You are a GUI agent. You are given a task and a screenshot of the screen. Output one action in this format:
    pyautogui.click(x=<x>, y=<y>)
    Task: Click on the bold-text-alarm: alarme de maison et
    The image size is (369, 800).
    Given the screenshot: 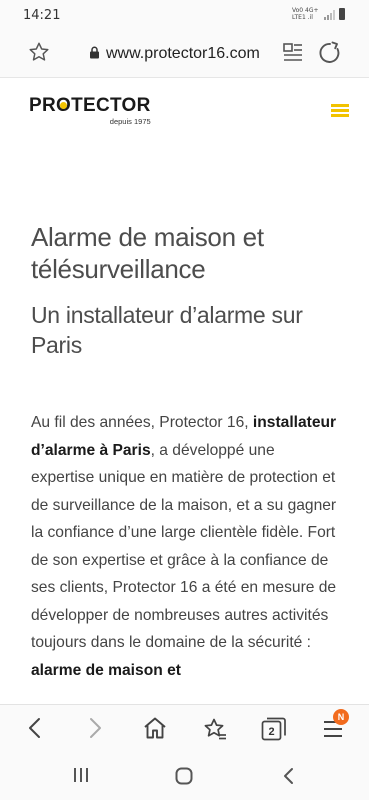 What is the action you would take?
    pyautogui.click(x=106, y=670)
    